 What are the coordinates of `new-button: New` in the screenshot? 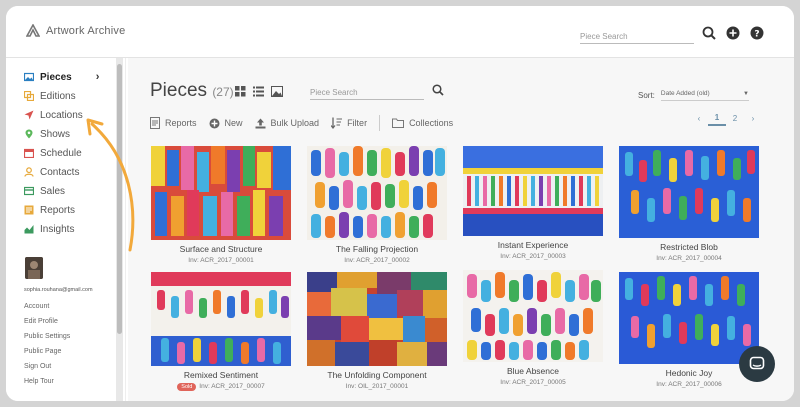 It's located at (226, 123).